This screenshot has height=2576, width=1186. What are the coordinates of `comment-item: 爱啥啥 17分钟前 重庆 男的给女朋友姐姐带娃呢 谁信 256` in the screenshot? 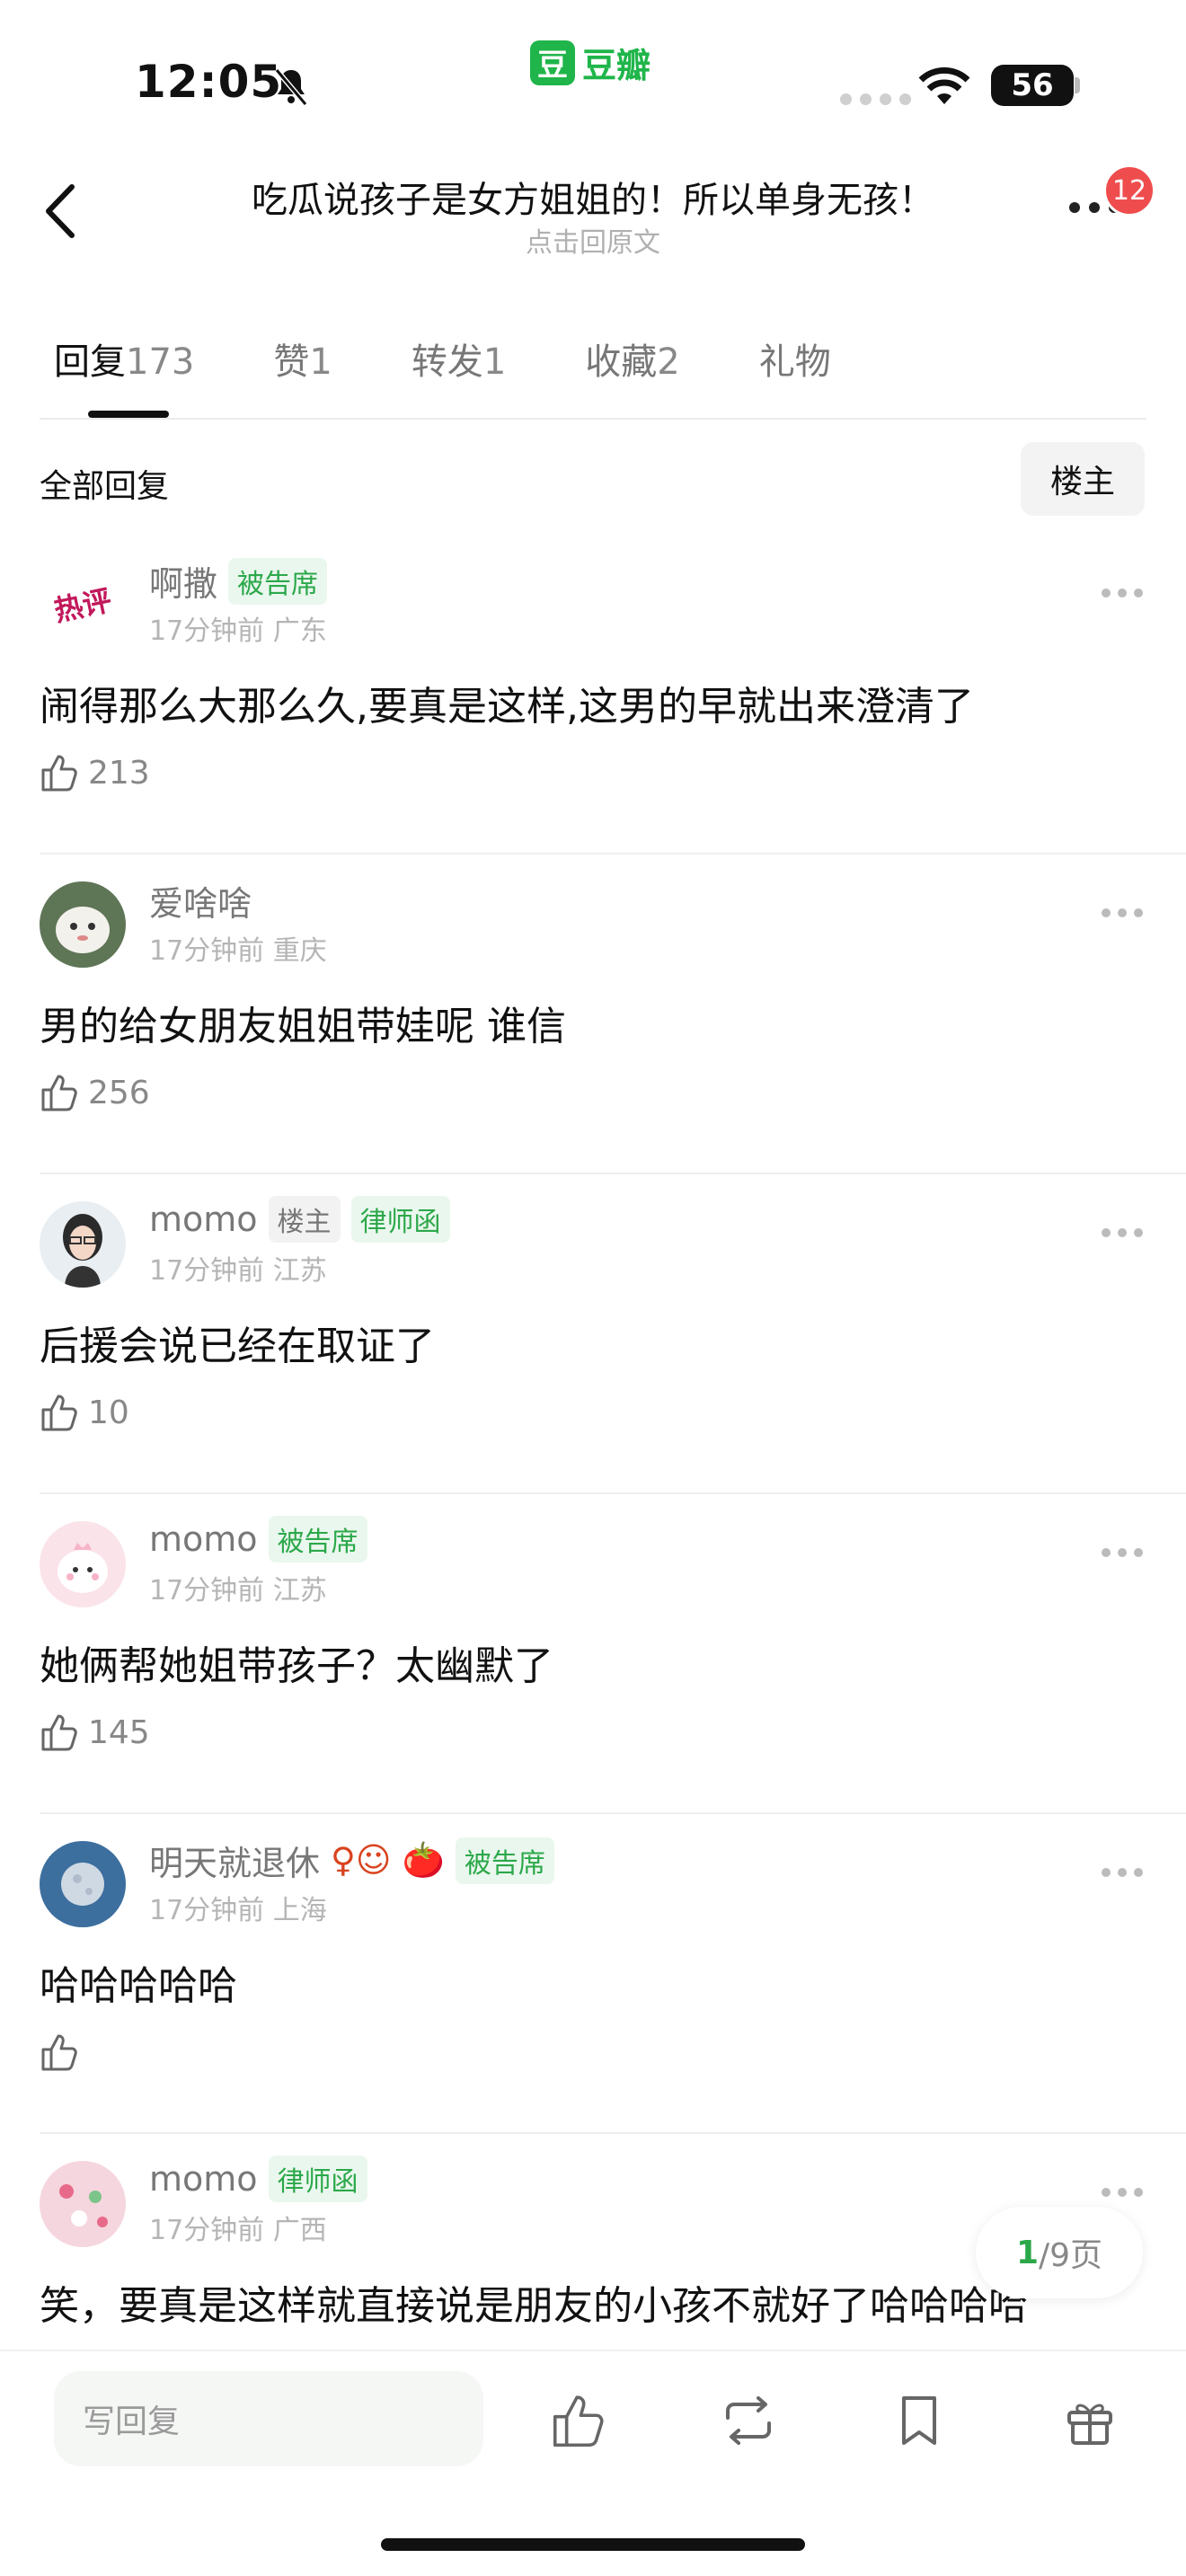 It's located at (593, 1014).